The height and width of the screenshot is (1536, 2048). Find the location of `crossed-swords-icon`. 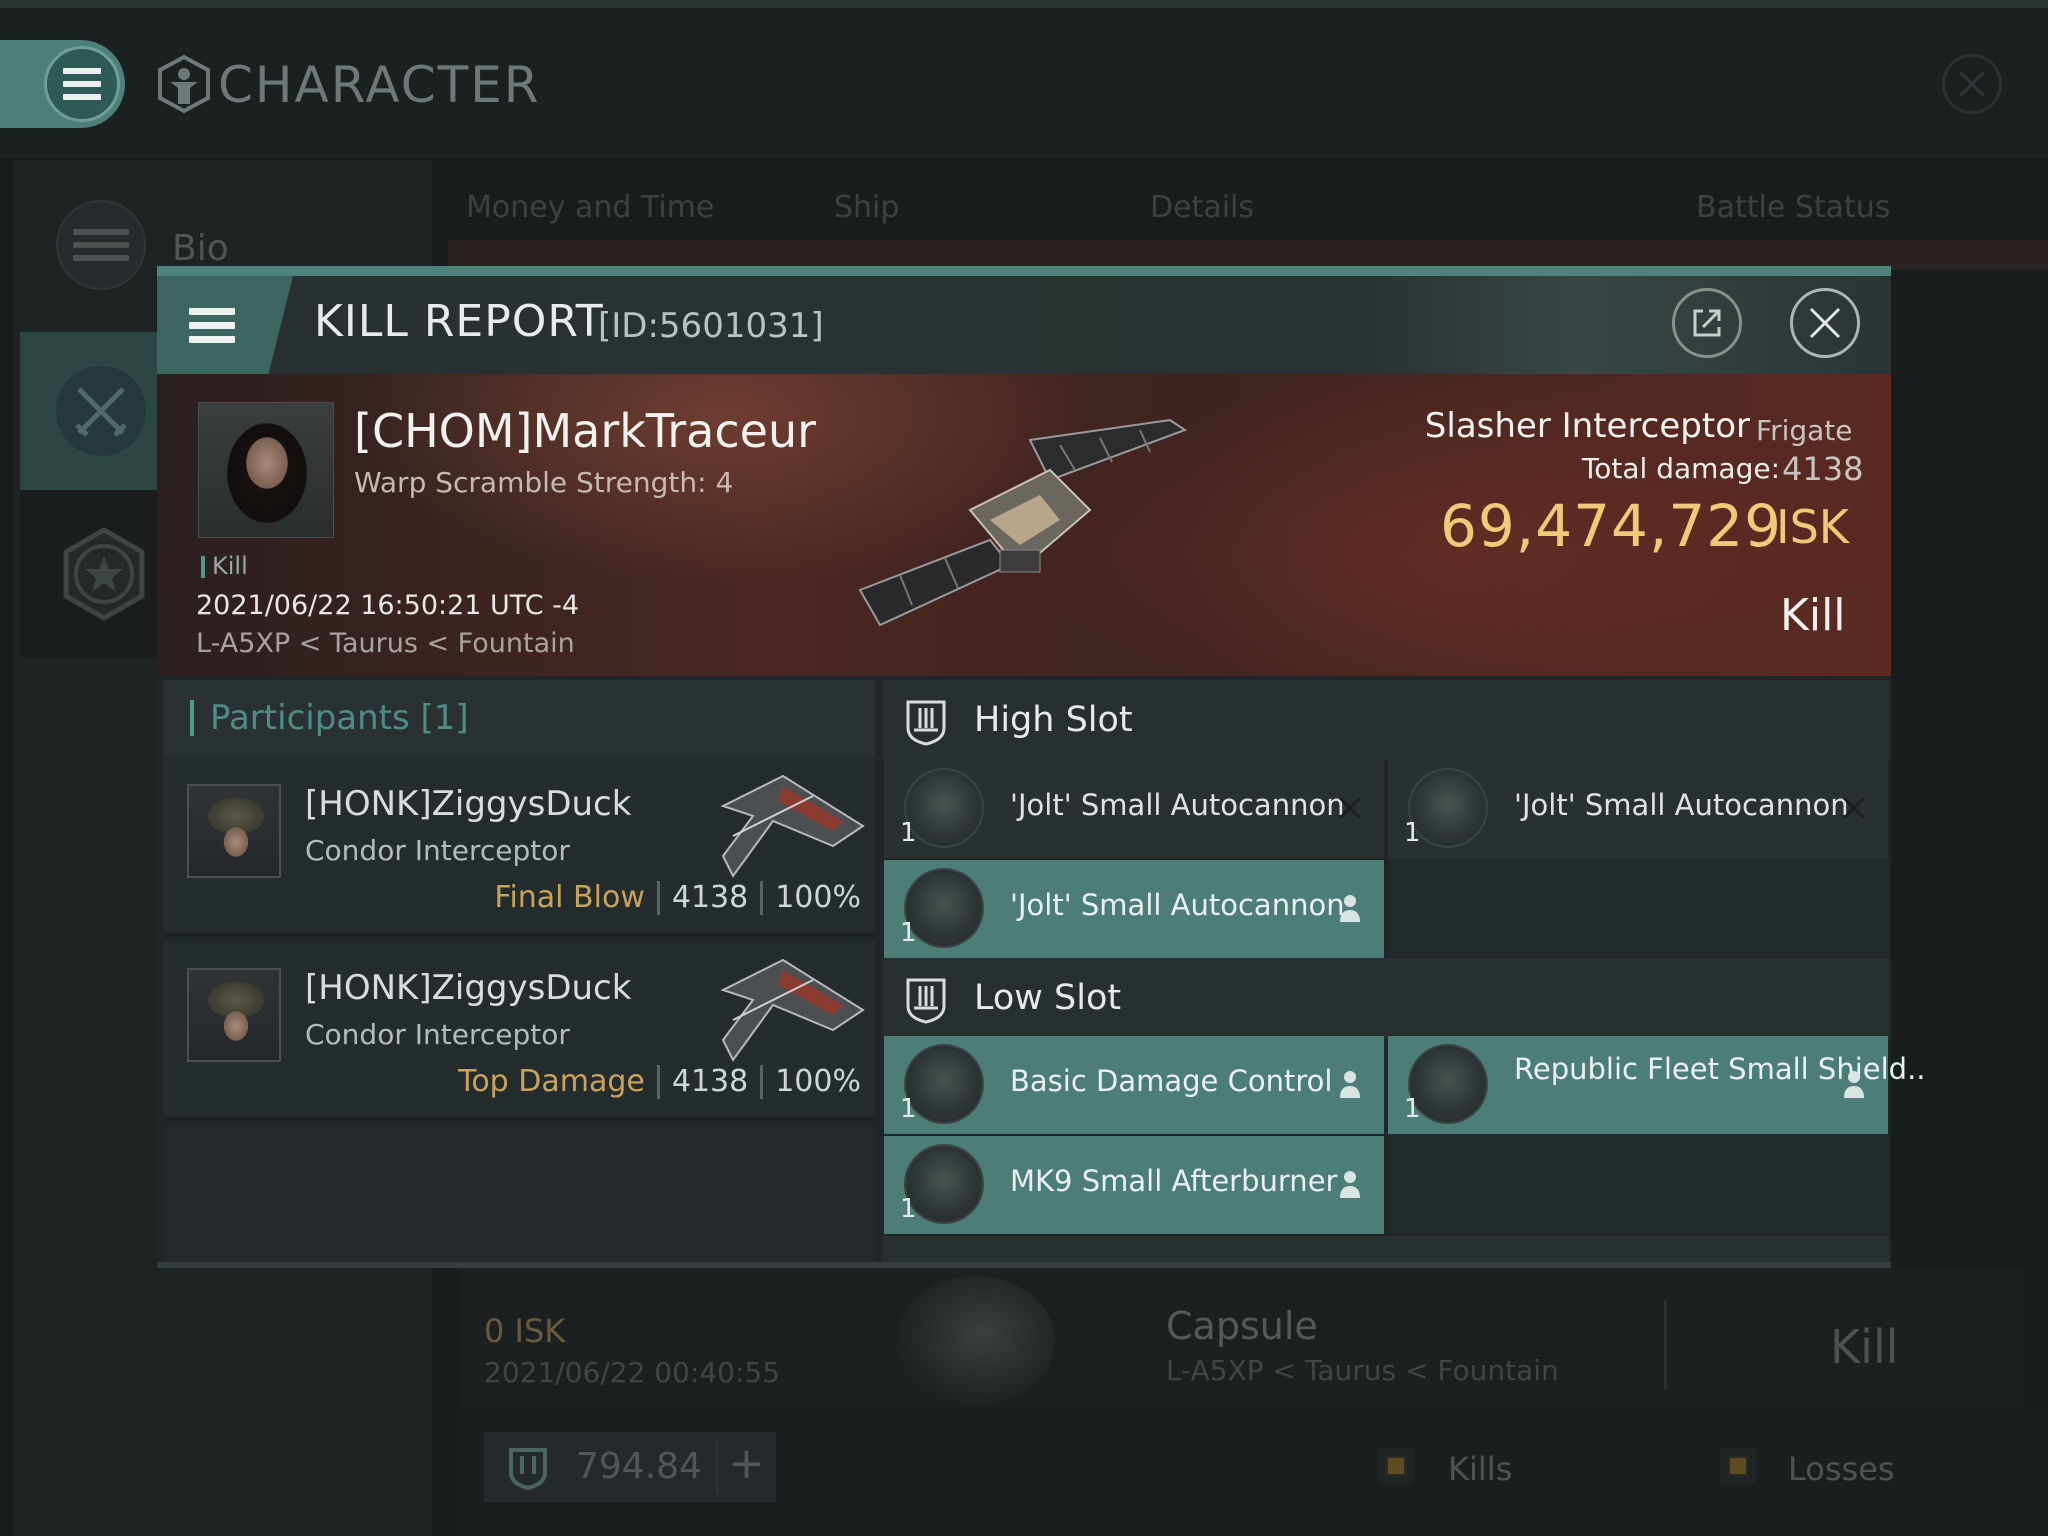

crossed-swords-icon is located at coordinates (101, 411).